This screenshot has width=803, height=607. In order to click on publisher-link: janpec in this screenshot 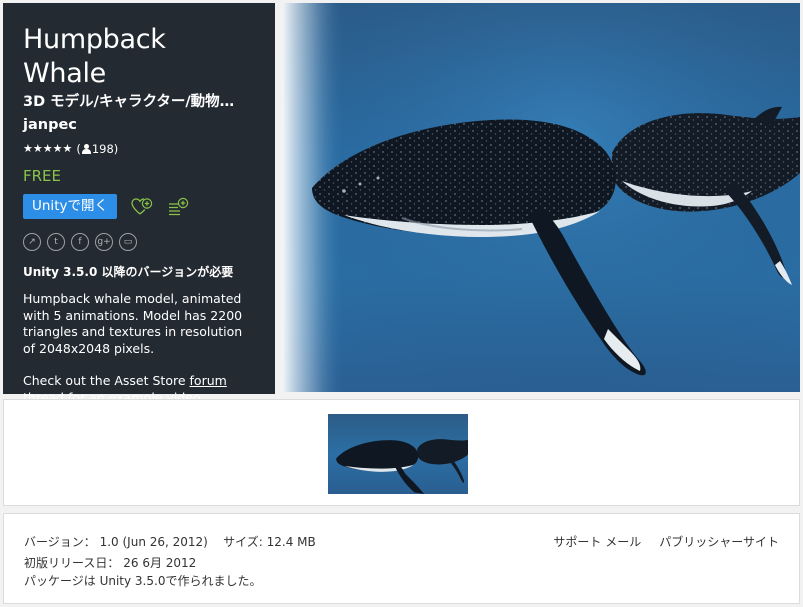, I will do `click(139, 125)`.